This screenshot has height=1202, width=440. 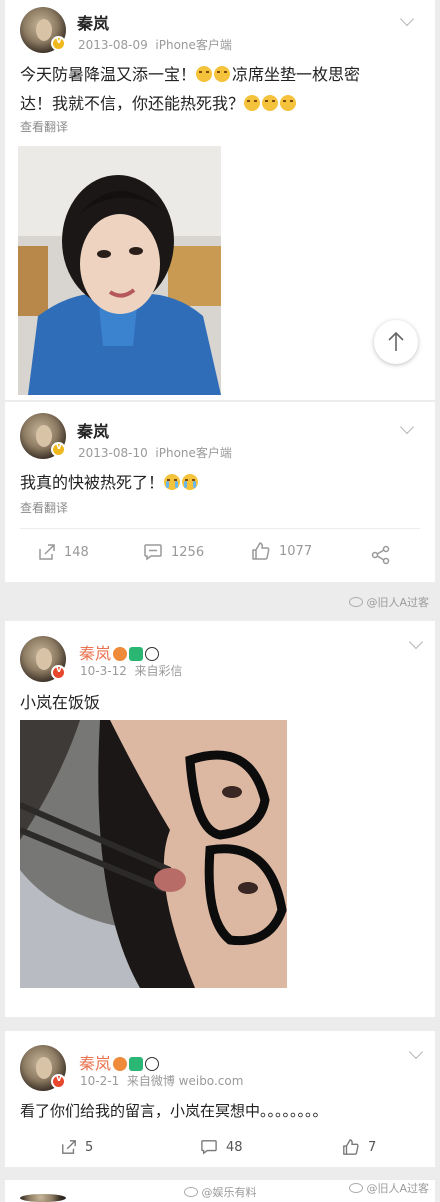 I want to click on eating-selfie-image, so click(x=153, y=854).